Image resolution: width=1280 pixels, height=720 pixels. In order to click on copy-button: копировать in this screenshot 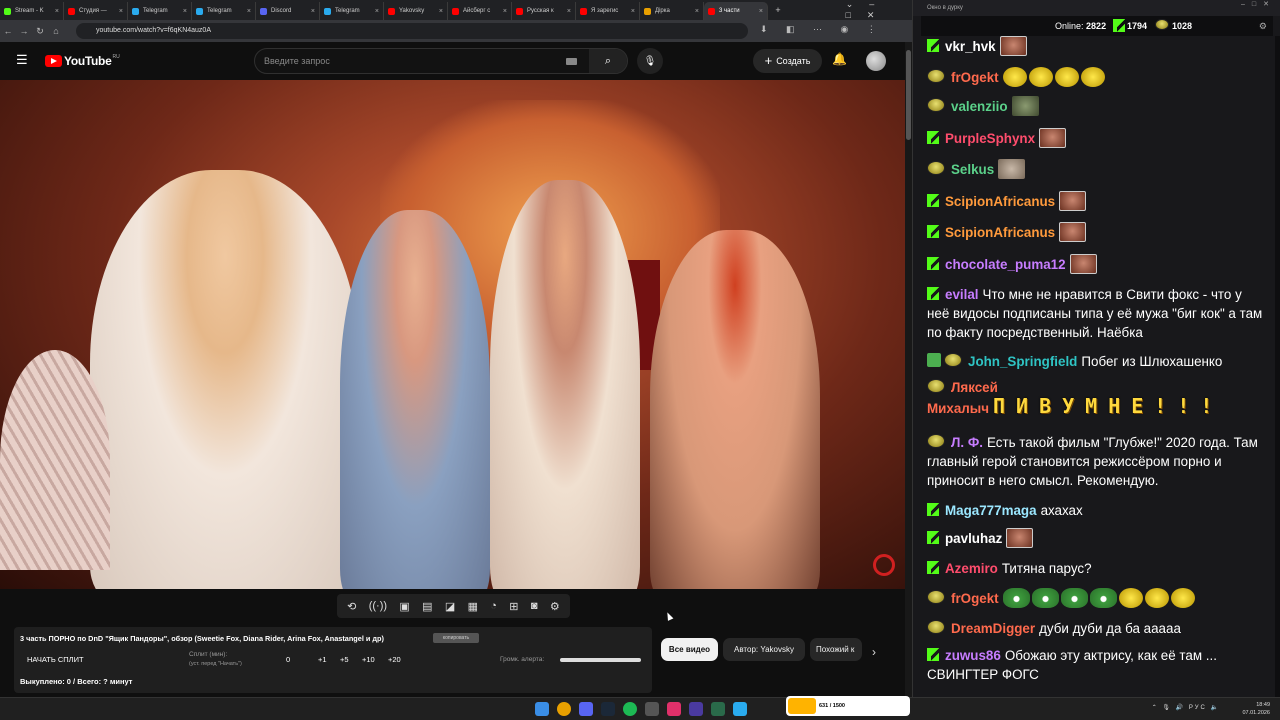, I will do `click(456, 638)`.